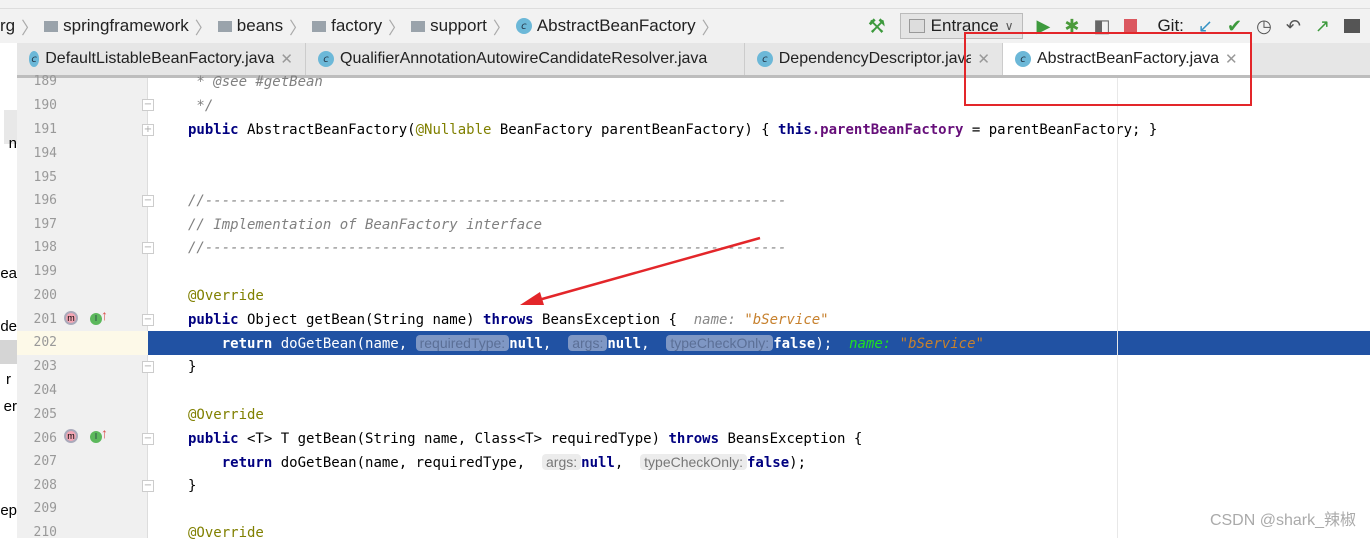 The image size is (1370, 545). Describe the element at coordinates (647, 269) in the screenshot. I see `arrow-line` at that location.